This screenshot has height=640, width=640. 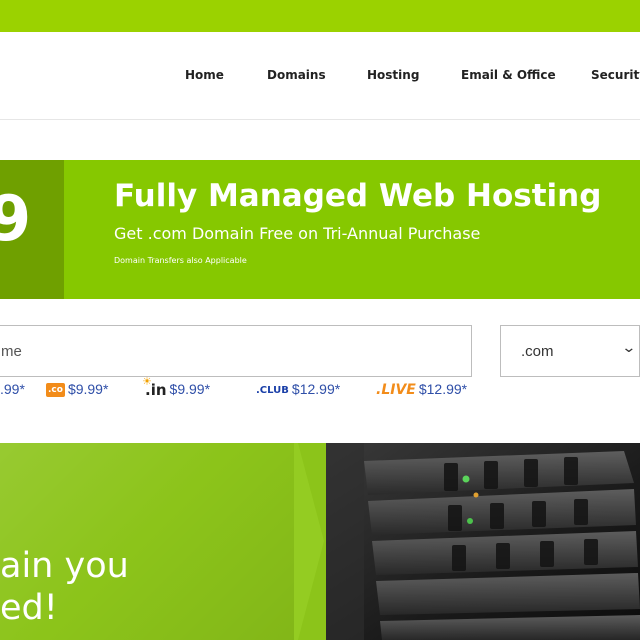 What do you see at coordinates (393, 75) in the screenshot?
I see `nav-hosting: Hosting` at bounding box center [393, 75].